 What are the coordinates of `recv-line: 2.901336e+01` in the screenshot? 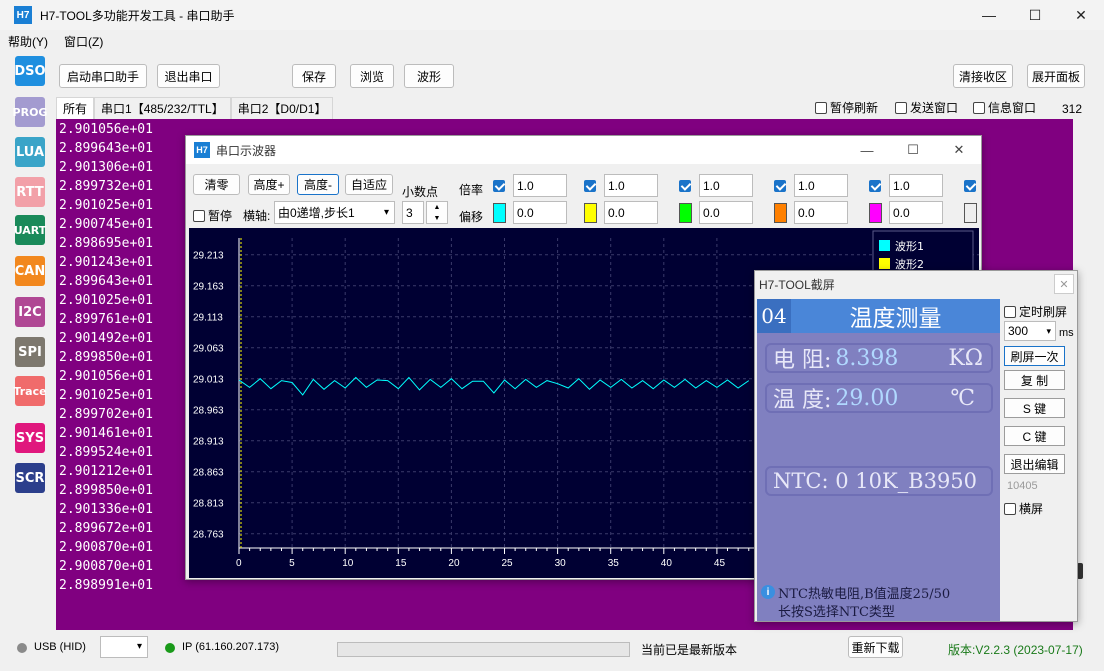 It's located at (106, 509).